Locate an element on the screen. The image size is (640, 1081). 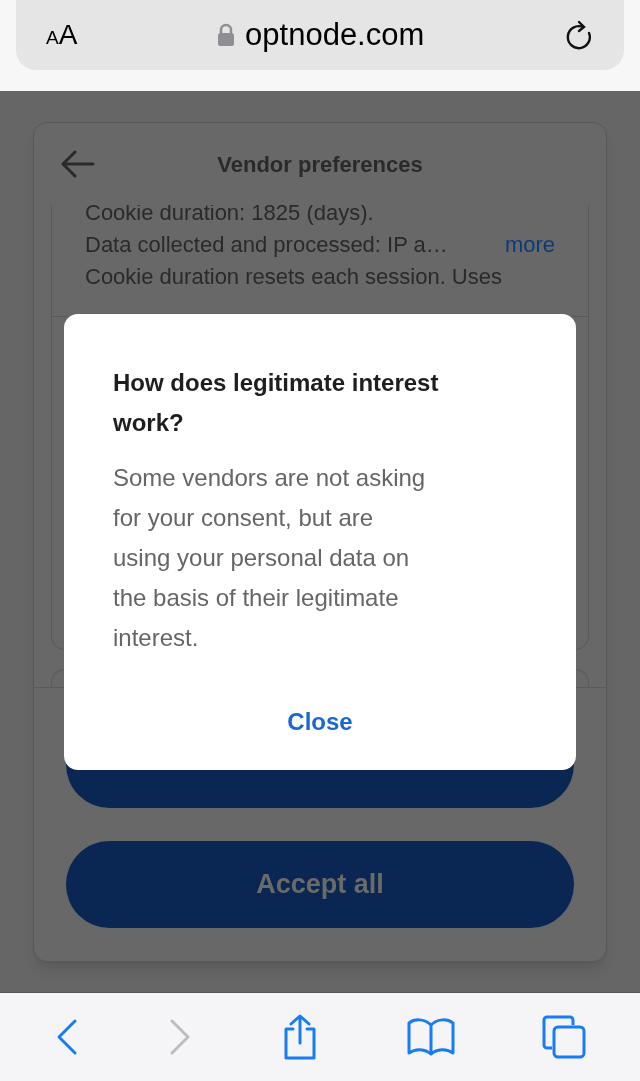
dialog-title: How does legitimate interest work? is located at coordinates (276, 403).